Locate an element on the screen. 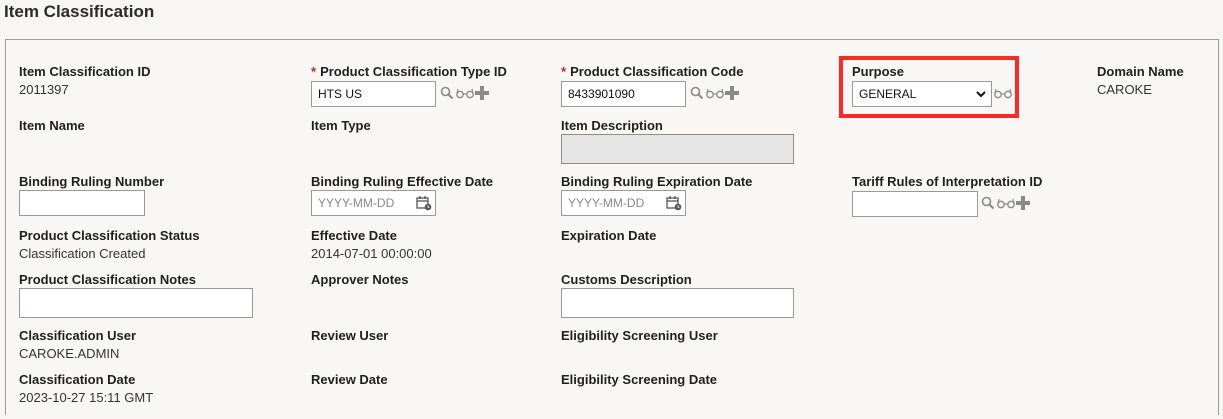  eligibility-screening-date-label: Eligibility Screening Date is located at coordinates (639, 379).